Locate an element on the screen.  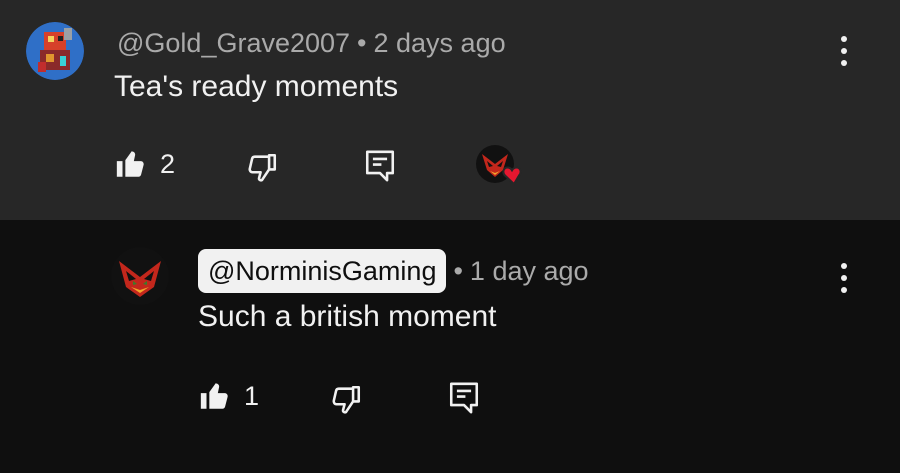
creator-heart-badge is located at coordinates (502, 166).